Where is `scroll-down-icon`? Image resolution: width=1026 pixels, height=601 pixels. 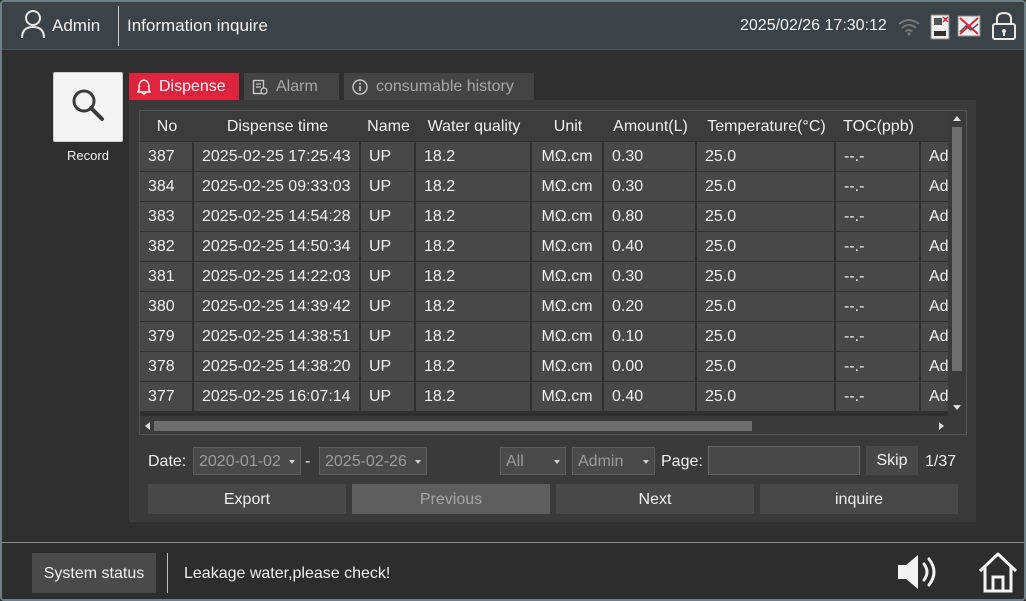
scroll-down-icon is located at coordinates (957, 408).